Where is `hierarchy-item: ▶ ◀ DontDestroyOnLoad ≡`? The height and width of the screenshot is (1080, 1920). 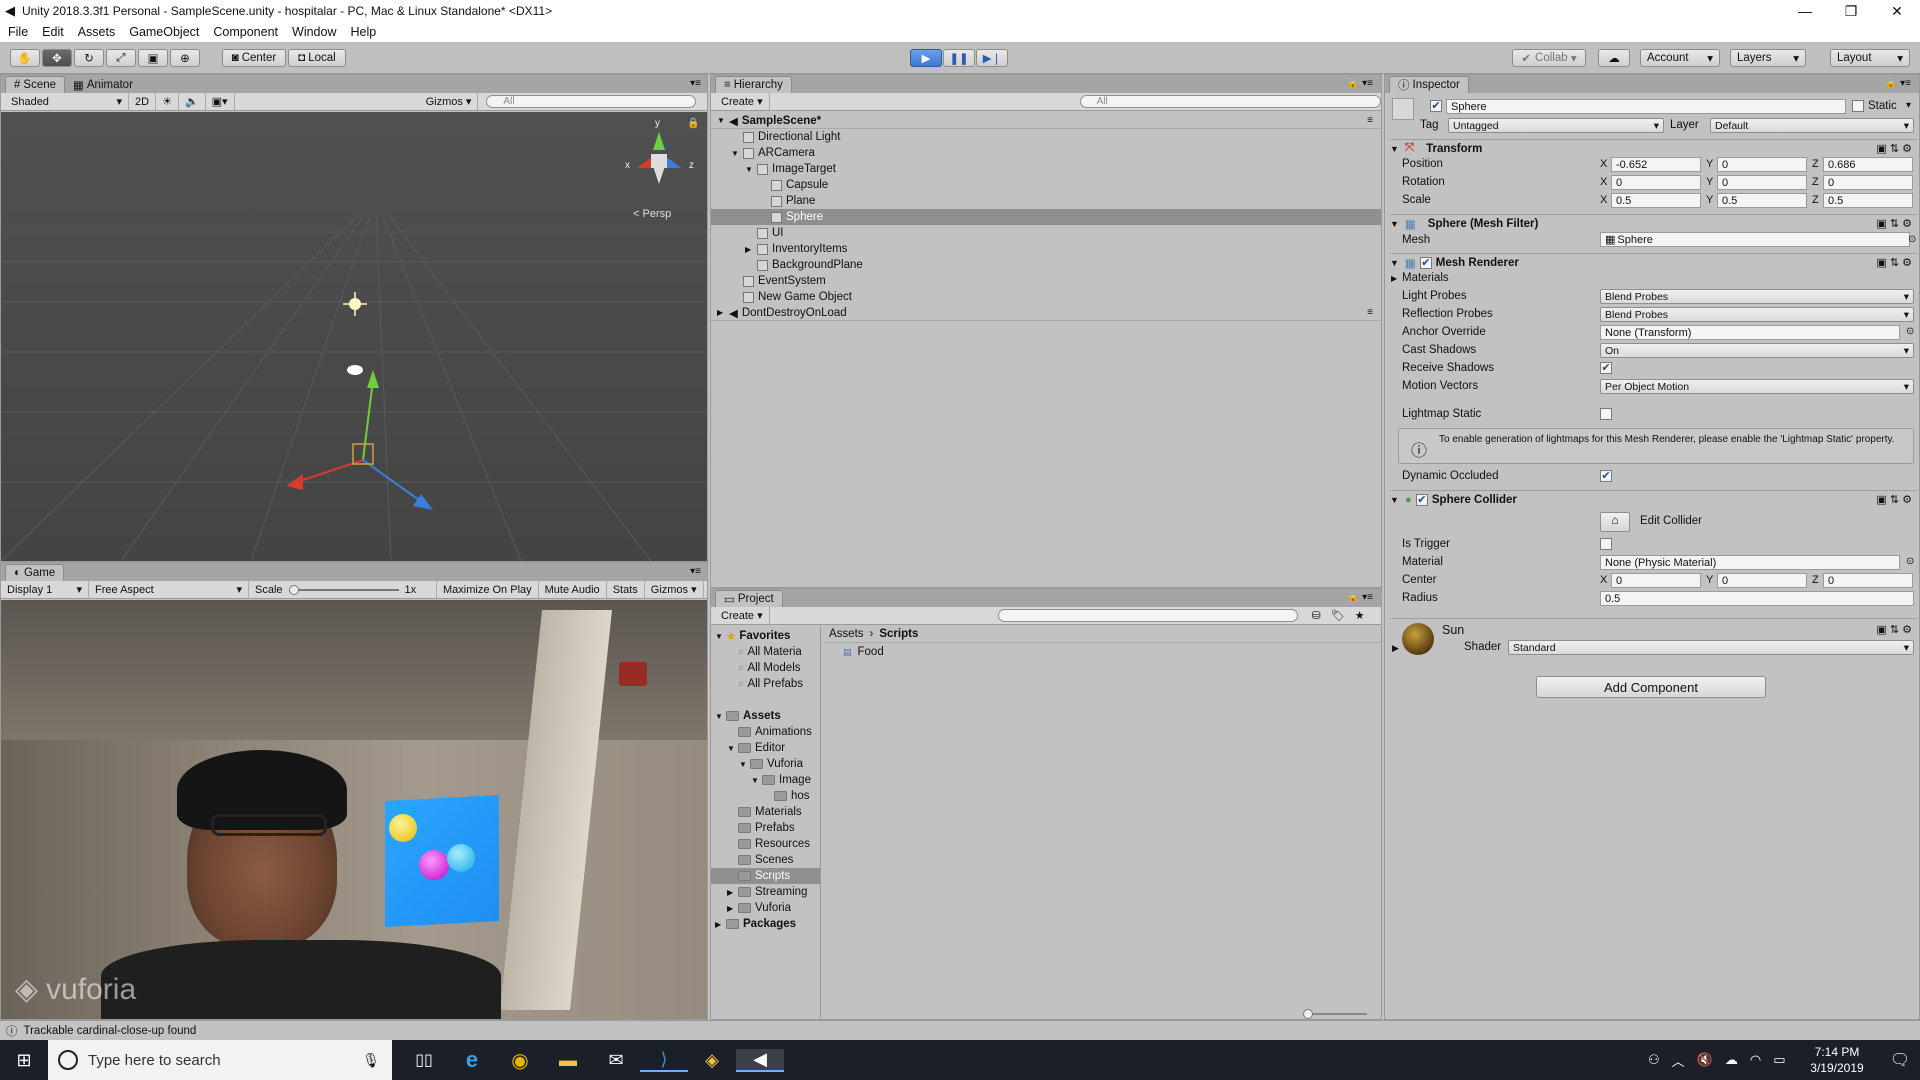 hierarchy-item: ▶ ◀ DontDestroyOnLoad ≡ is located at coordinates (1046, 313).